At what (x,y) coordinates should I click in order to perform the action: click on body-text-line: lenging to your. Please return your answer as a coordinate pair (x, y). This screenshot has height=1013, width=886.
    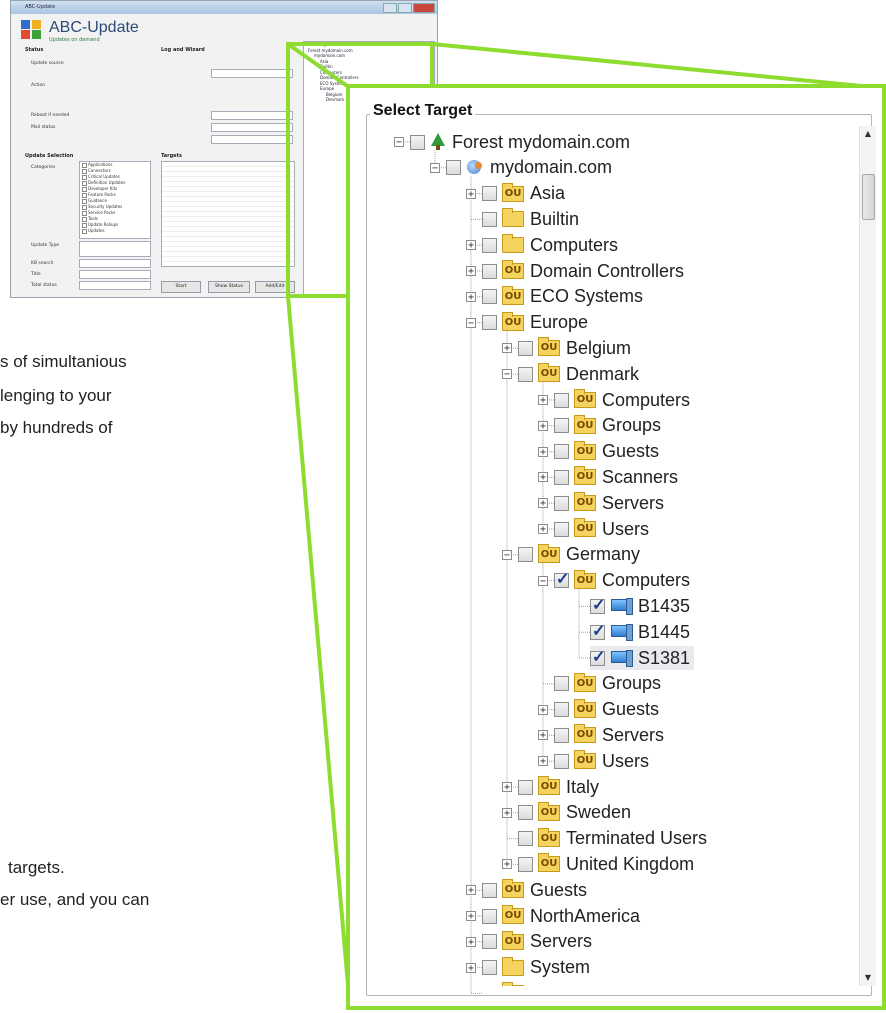
    Looking at the image, I should click on (56, 395).